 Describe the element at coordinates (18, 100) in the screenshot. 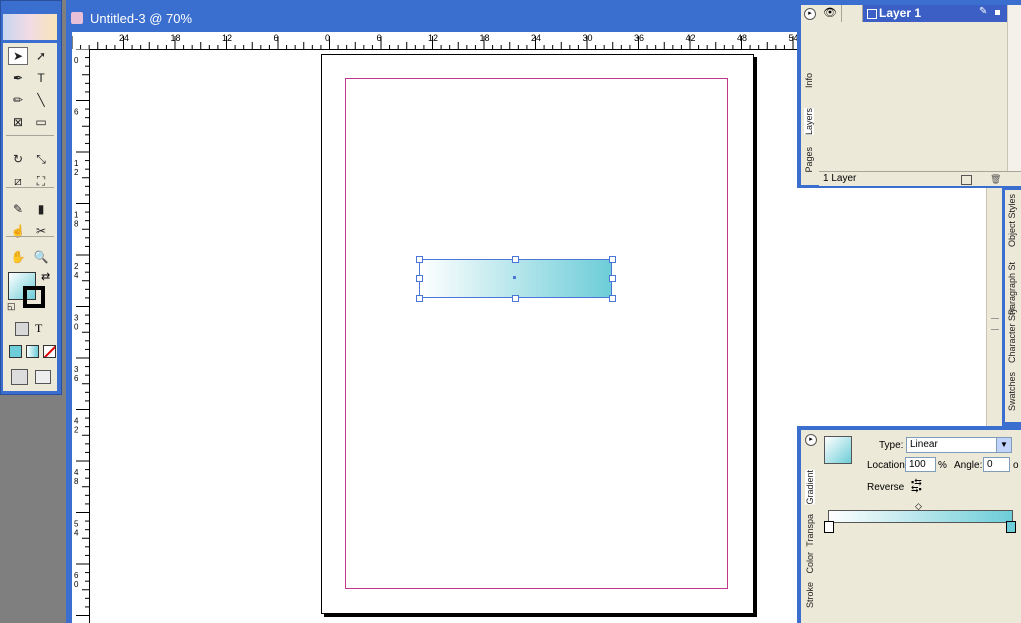

I see `pencil-tool-icon: ✏` at that location.